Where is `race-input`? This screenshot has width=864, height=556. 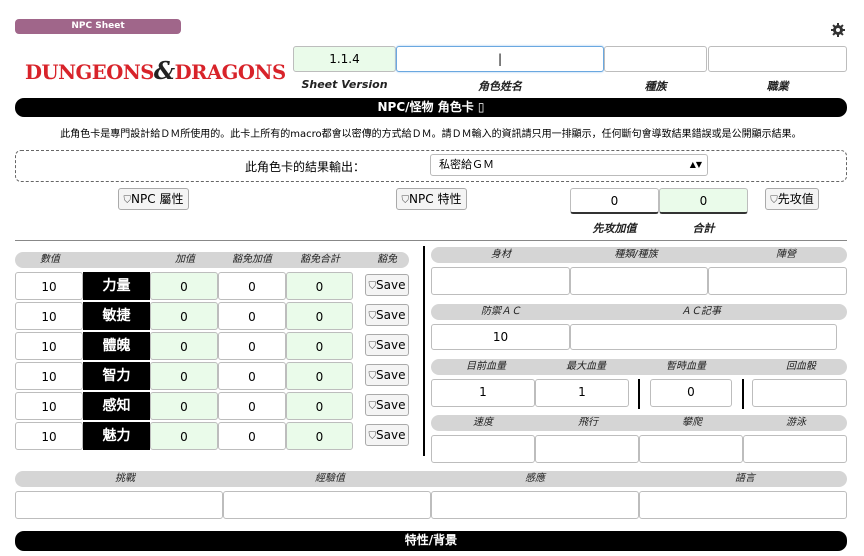 race-input is located at coordinates (655, 59).